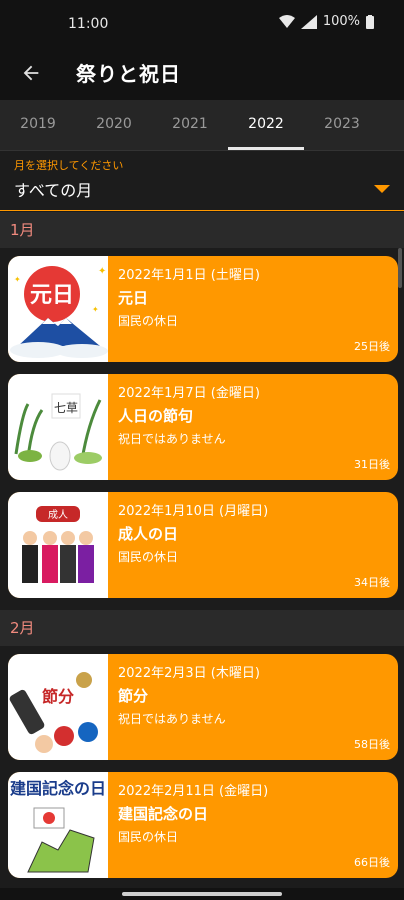 The image size is (404, 900). What do you see at coordinates (202, 74) in the screenshot?
I see `app-bar: 祭りと祝日` at bounding box center [202, 74].